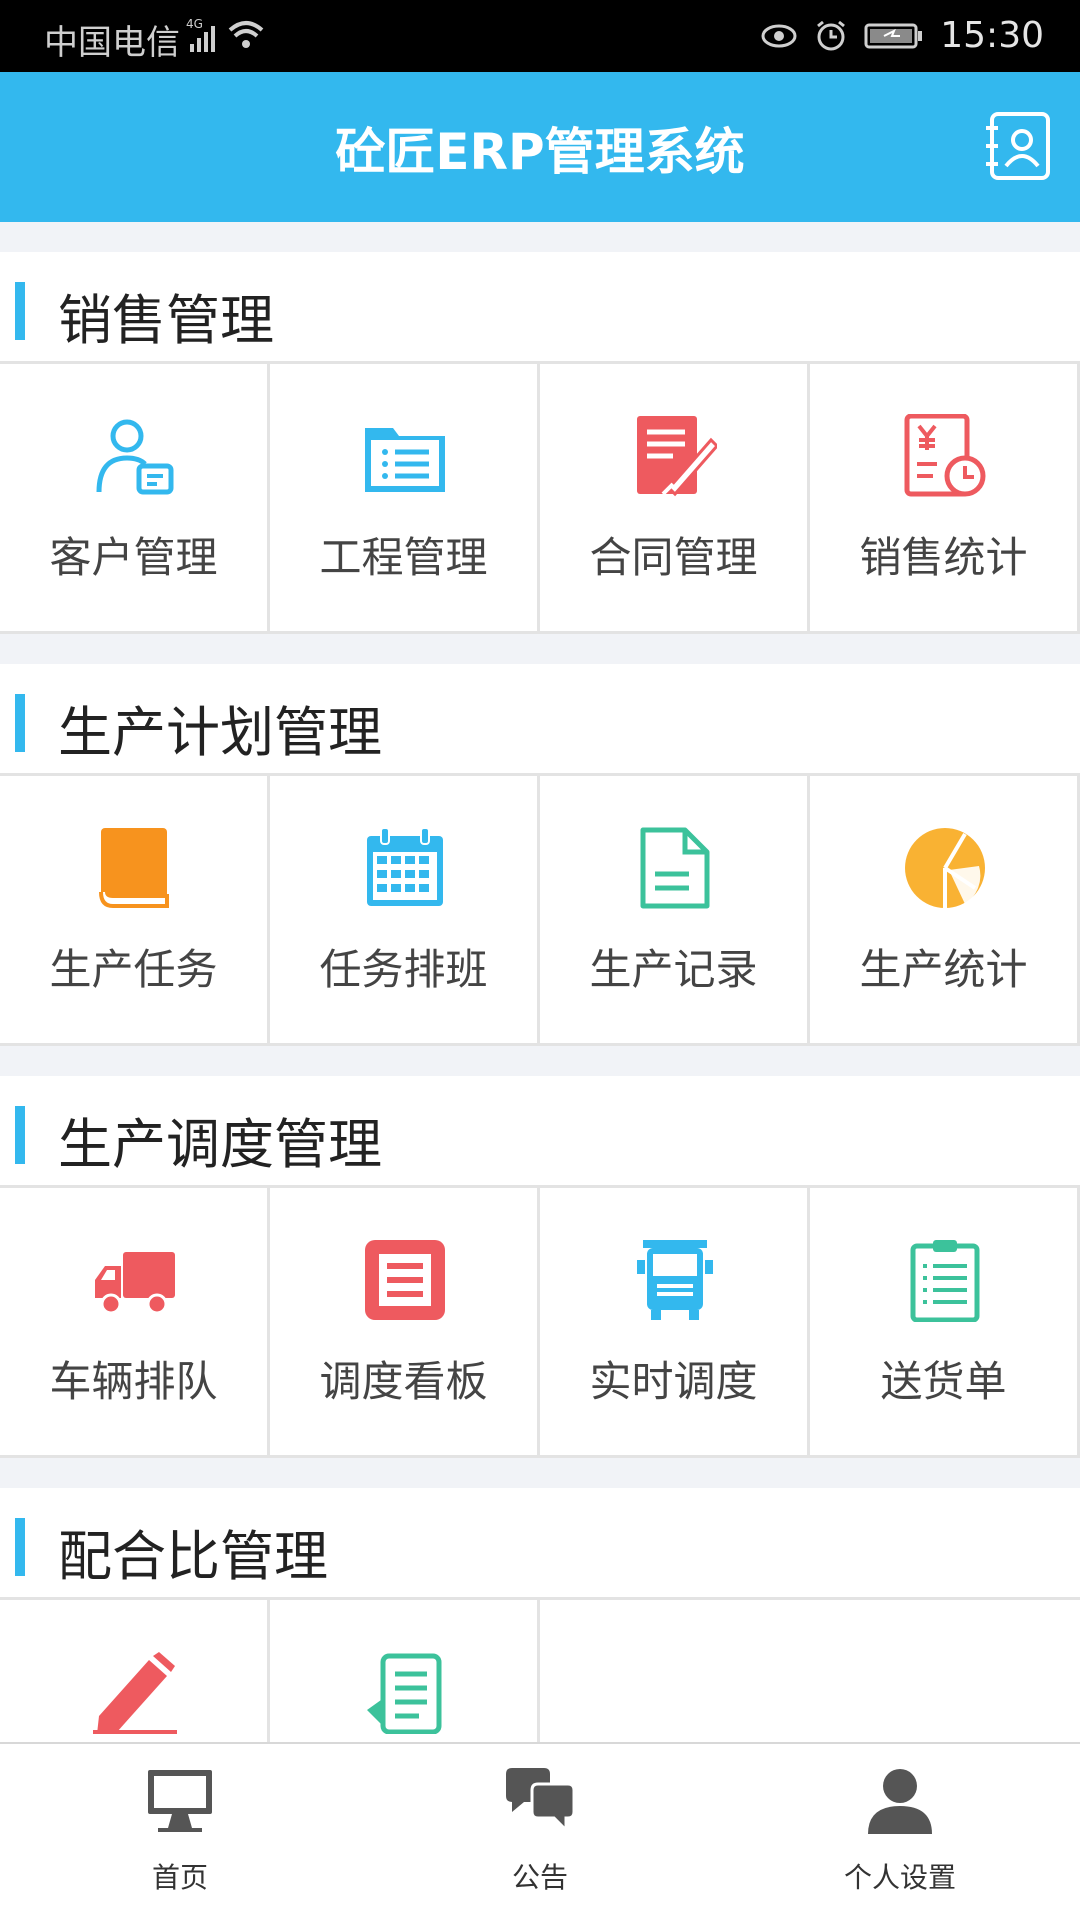  I want to click on battery-icon, so click(893, 35).